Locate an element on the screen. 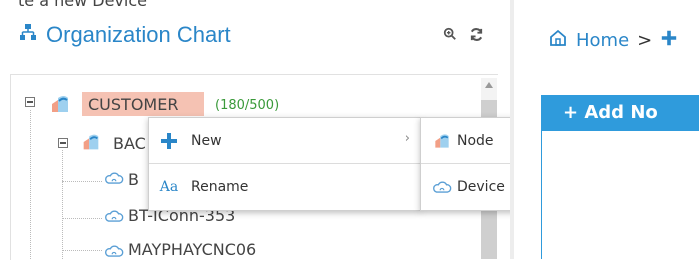 Image resolution: width=699 pixels, height=263 pixels. submenu-item-label: Node is located at coordinates (475, 140).